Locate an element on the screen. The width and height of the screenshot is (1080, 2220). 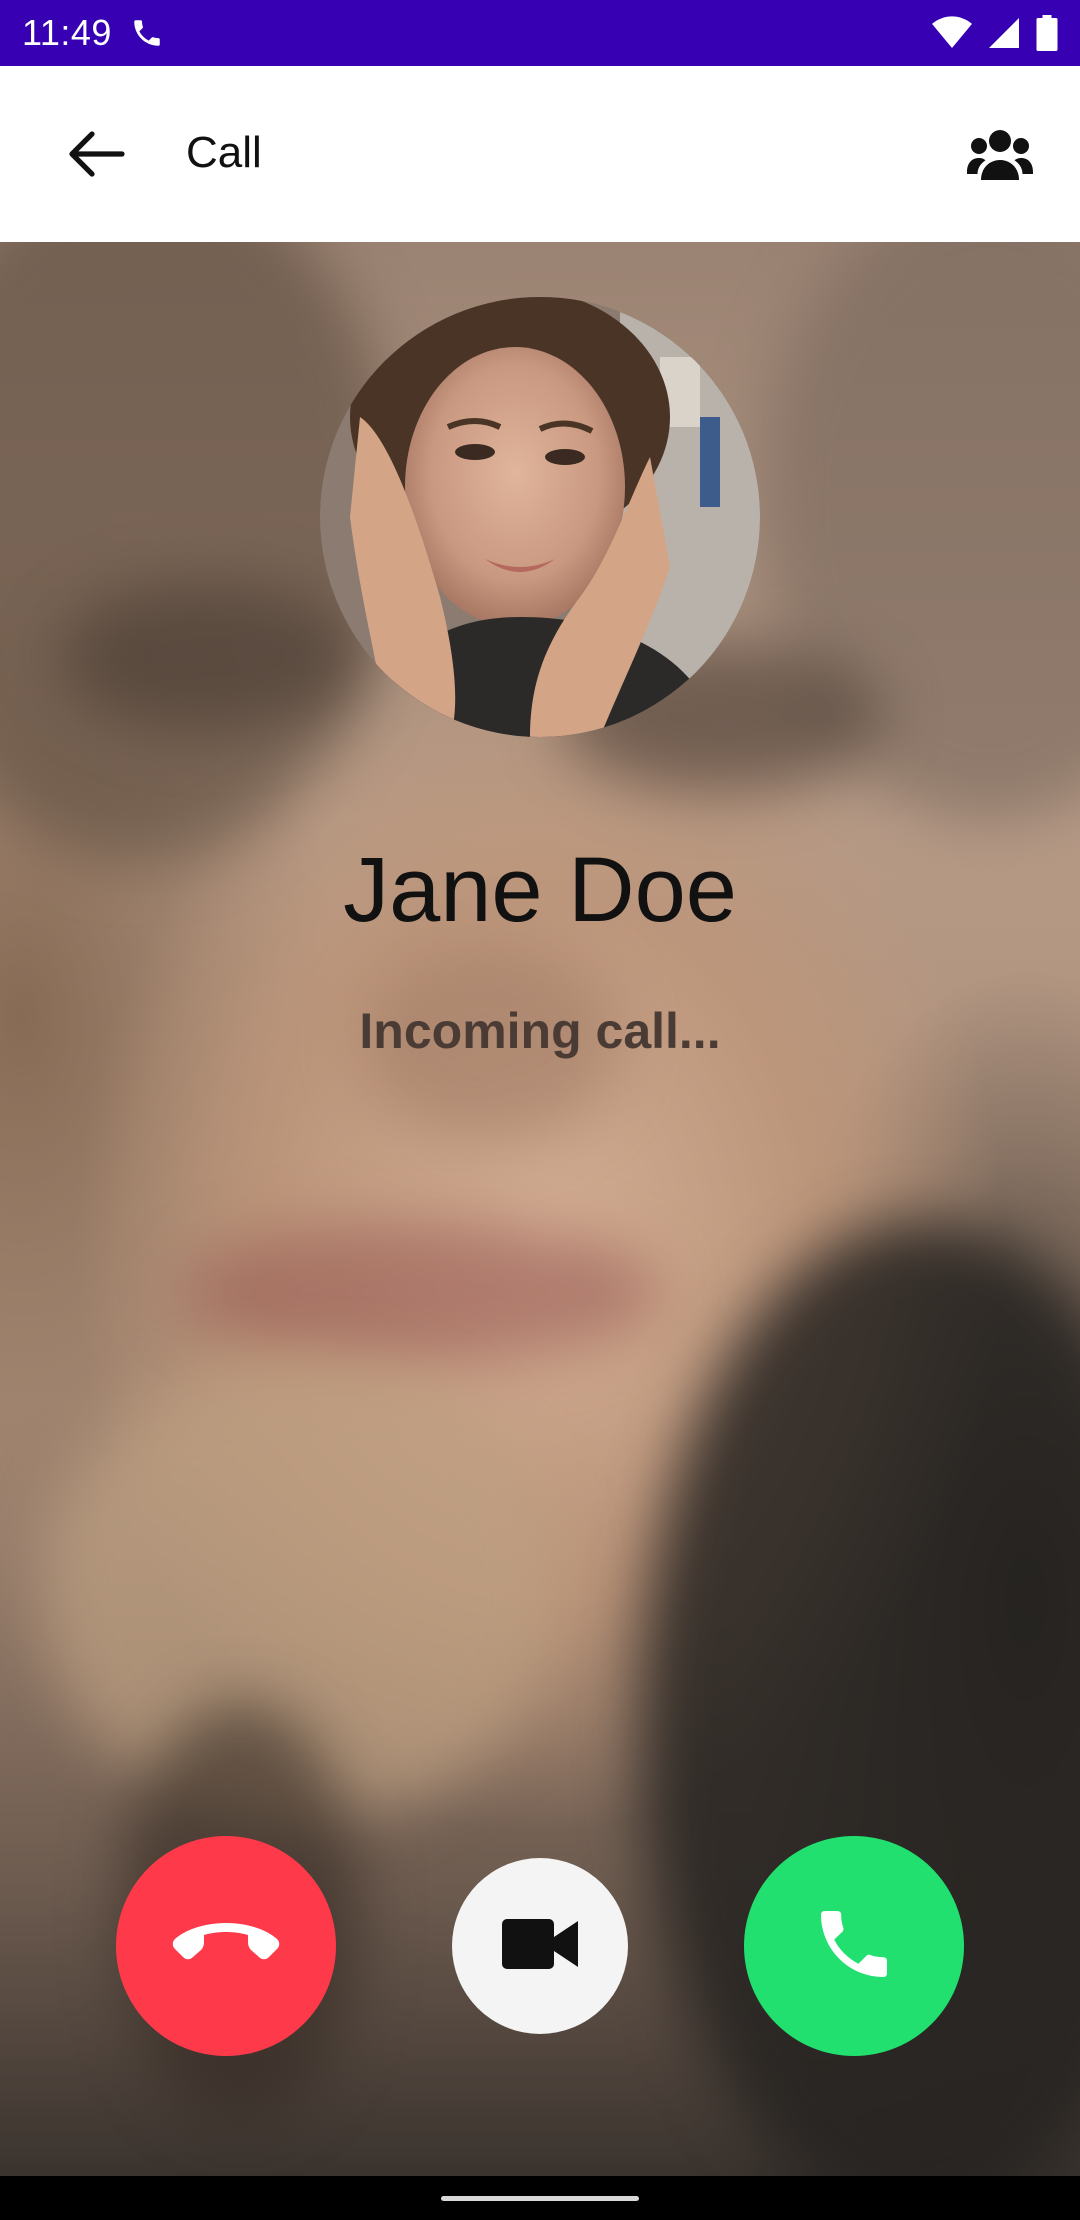
accept-call-button is located at coordinates (854, 1946).